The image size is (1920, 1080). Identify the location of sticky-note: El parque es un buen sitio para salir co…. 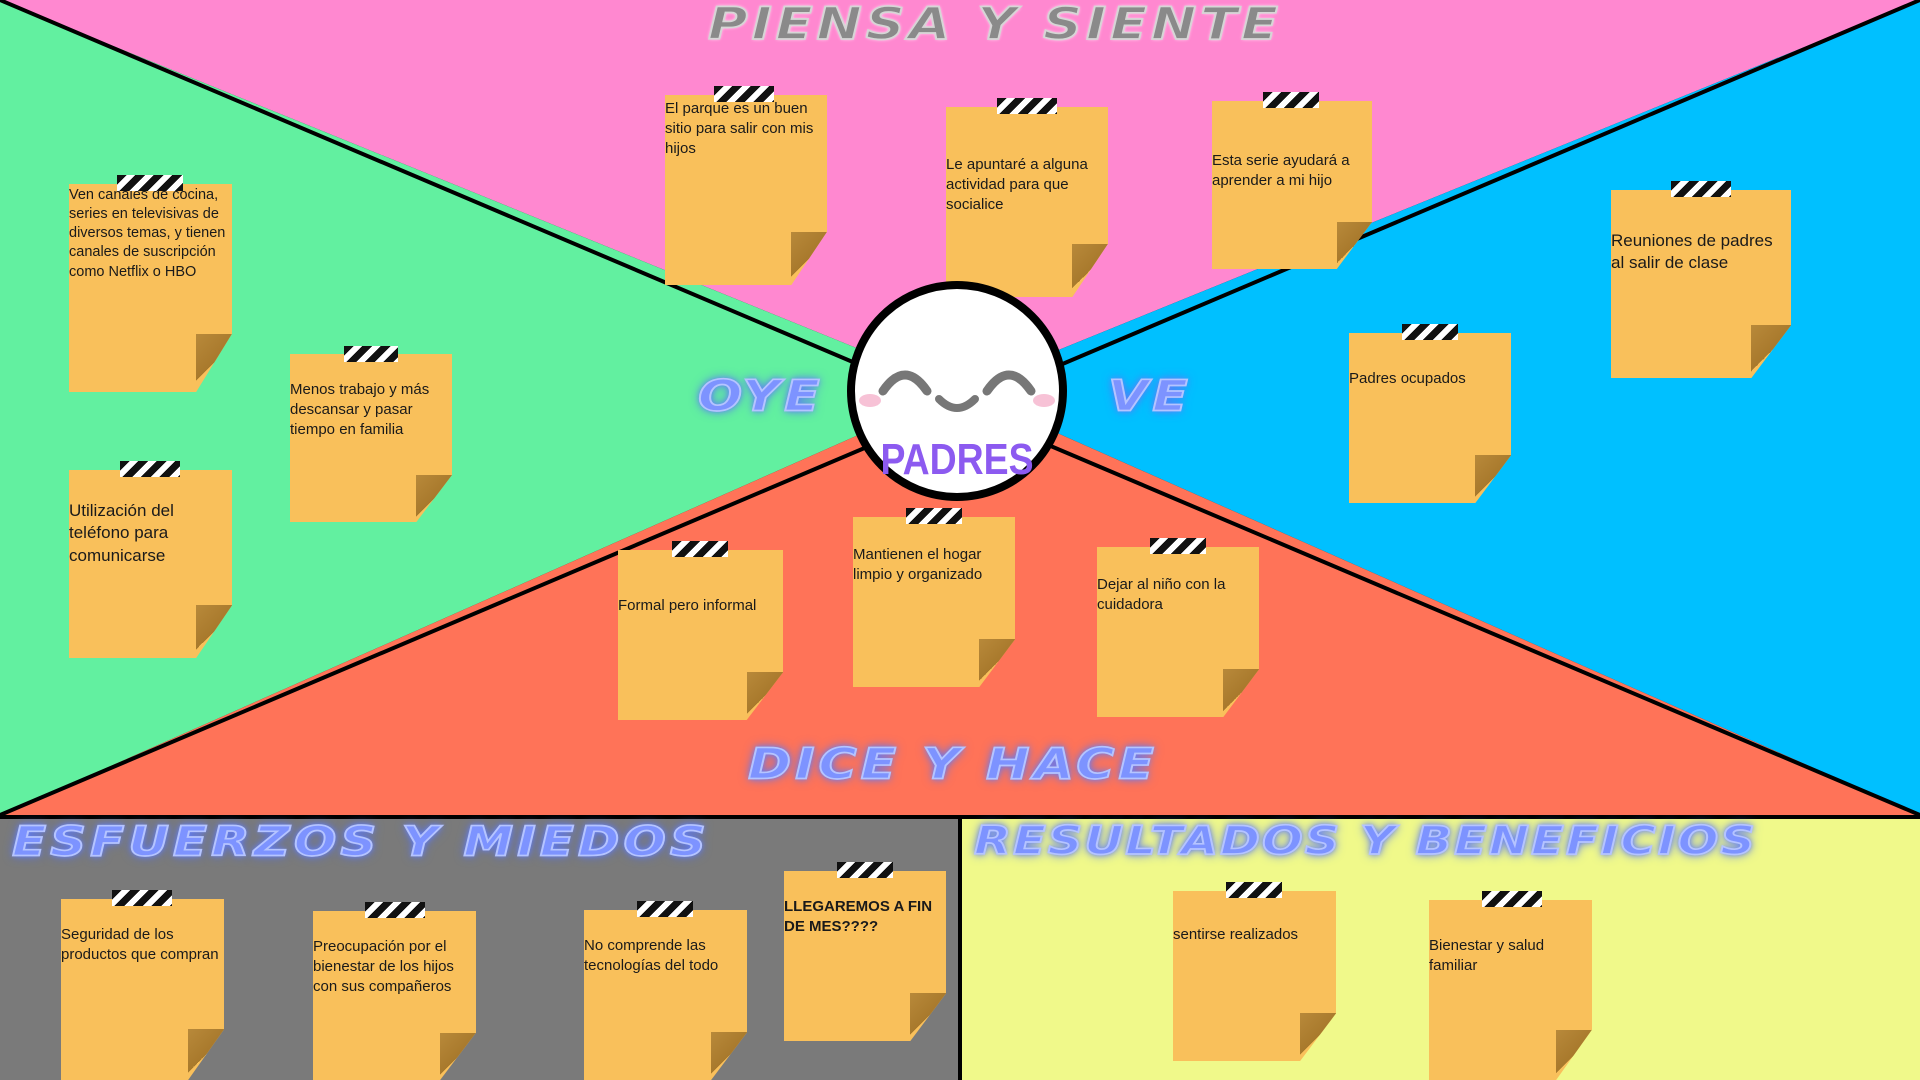
(746, 190).